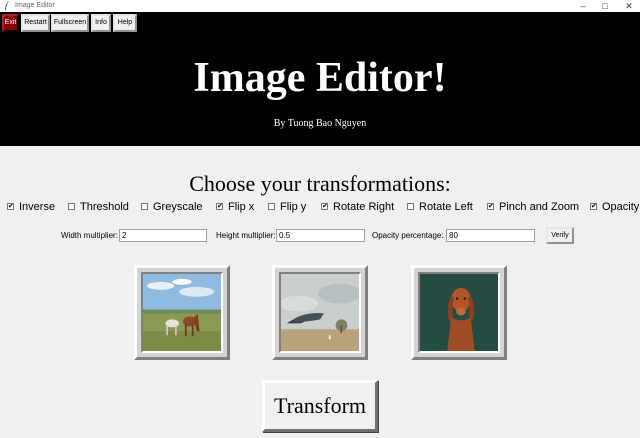 The image size is (640, 438). What do you see at coordinates (560, 235) in the screenshot?
I see `verify-button: Verify` at bounding box center [560, 235].